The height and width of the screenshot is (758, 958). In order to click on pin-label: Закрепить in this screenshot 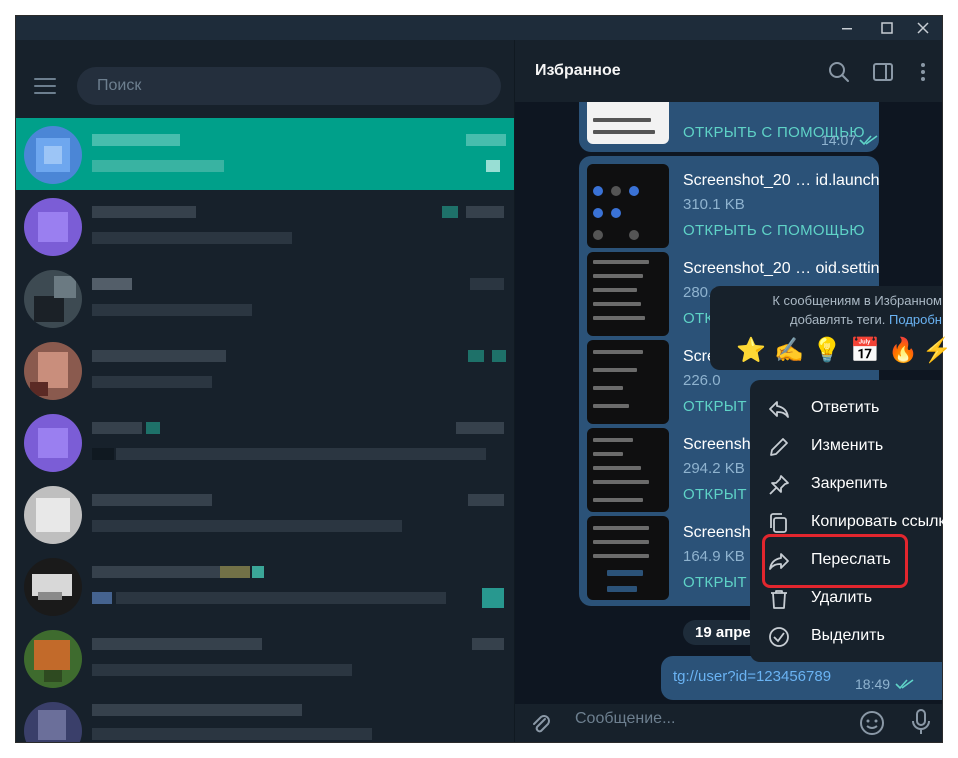, I will do `click(849, 483)`.